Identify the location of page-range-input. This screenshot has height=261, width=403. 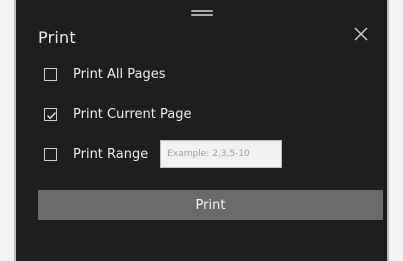
(221, 154).